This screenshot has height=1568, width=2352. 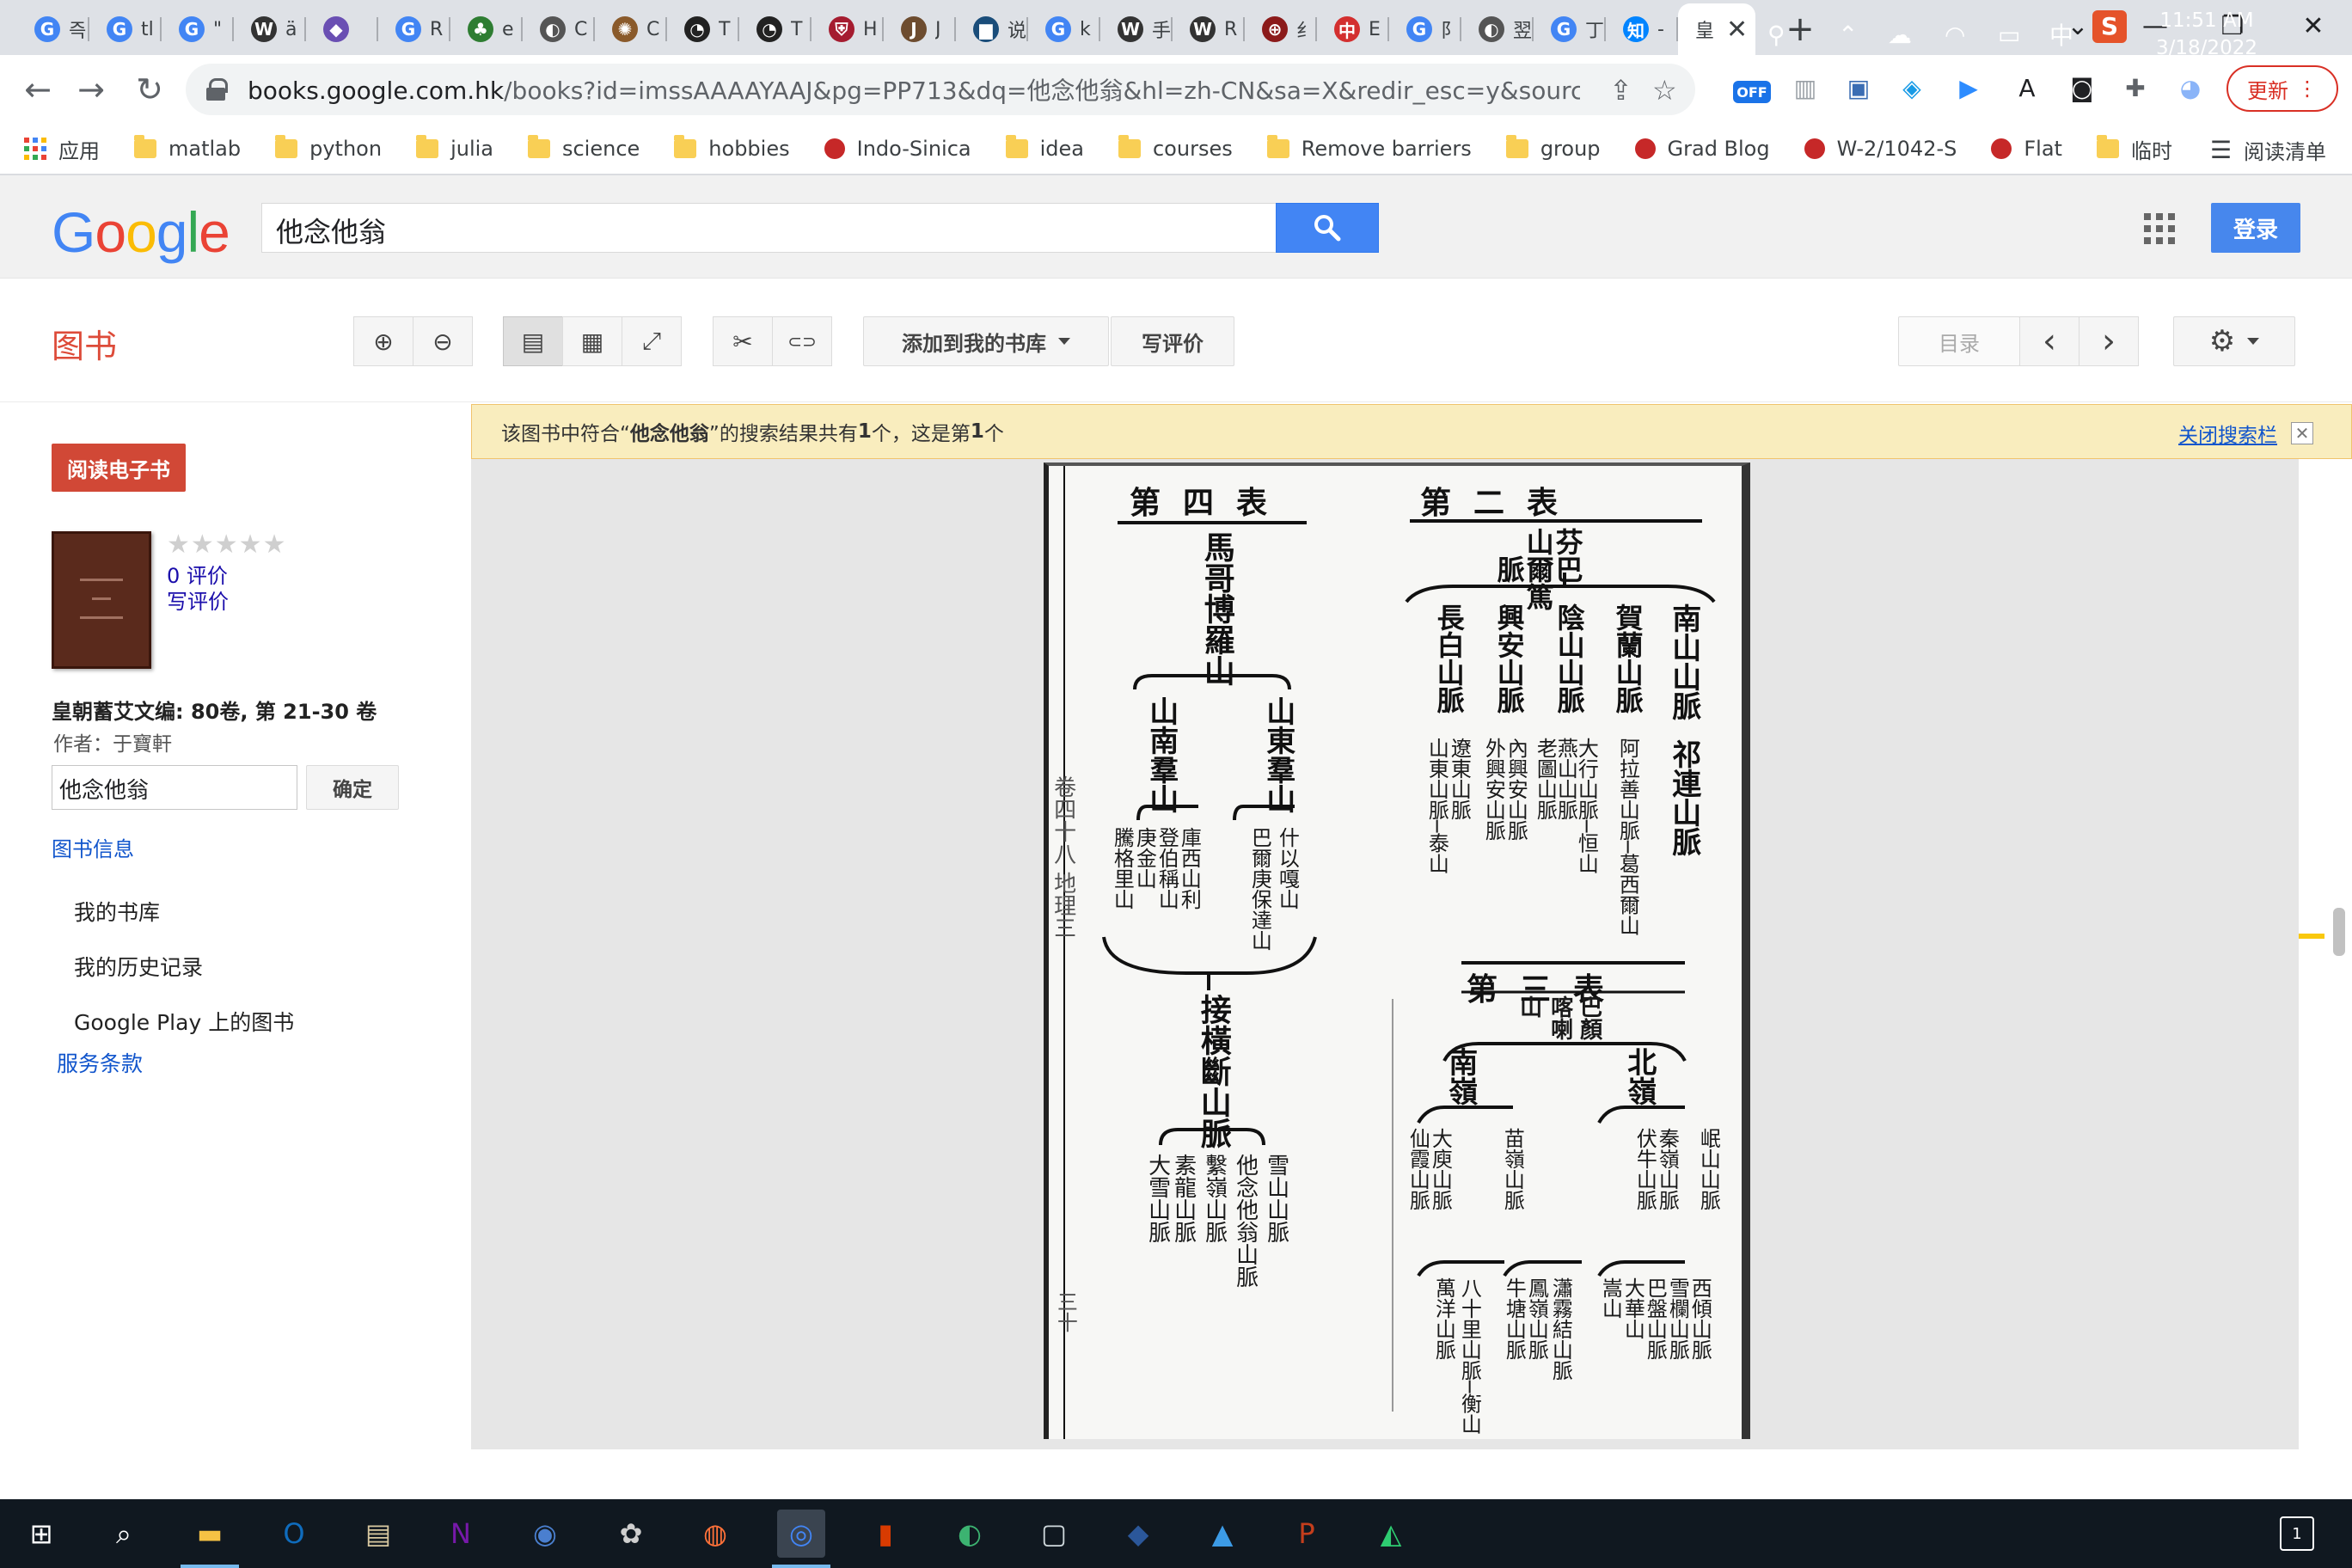 I want to click on browser-tab: 知-, so click(x=1642, y=29).